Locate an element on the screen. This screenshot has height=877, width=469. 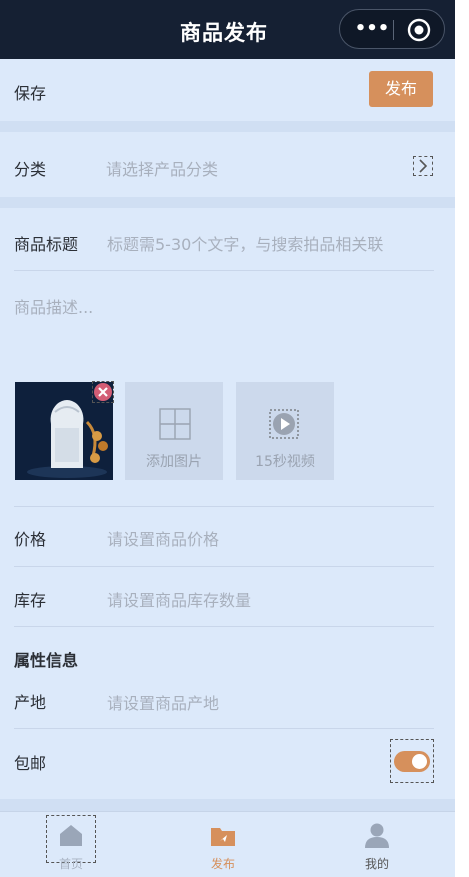
page-edge is located at coordinates (462, 438).